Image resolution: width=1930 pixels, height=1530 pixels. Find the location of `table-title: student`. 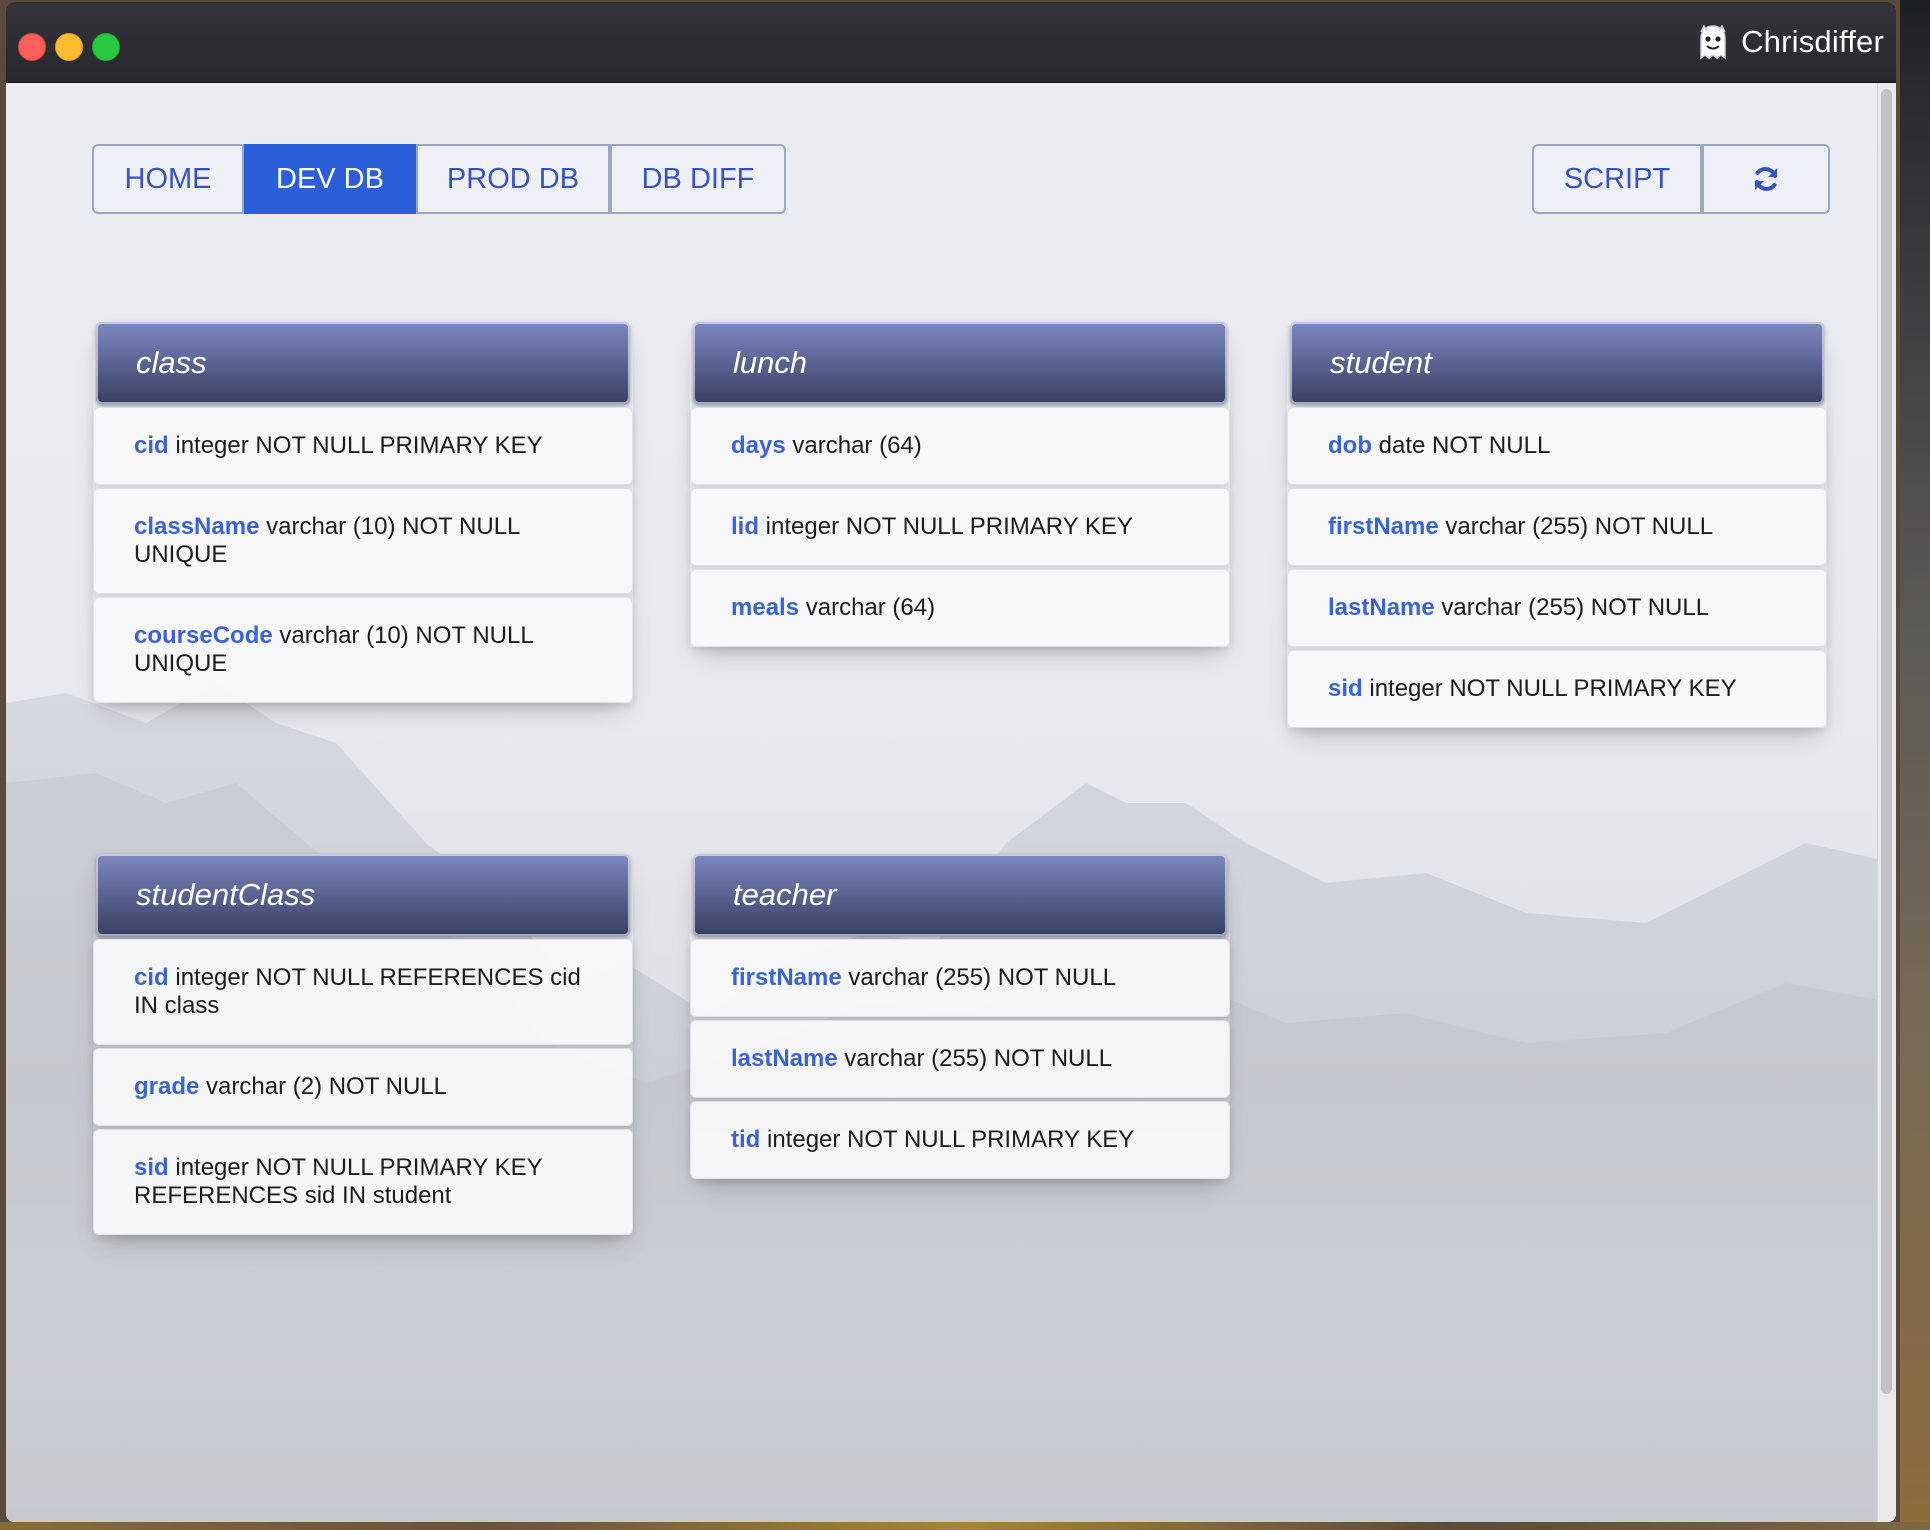

table-title: student is located at coordinates (1557, 363).